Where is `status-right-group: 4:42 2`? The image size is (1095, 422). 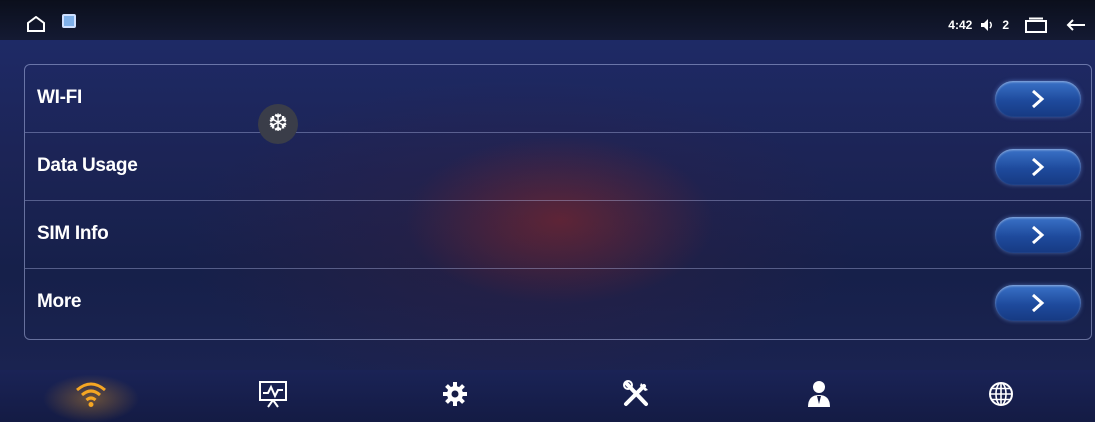
status-right-group: 4:42 2 is located at coordinates (1016, 25).